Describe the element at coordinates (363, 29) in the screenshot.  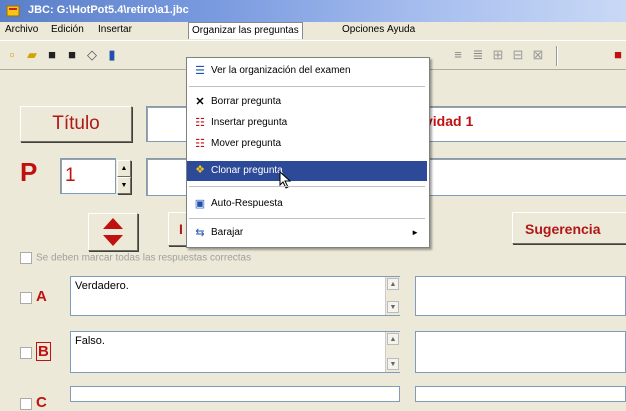
I see `menu-opciones: Opciones` at that location.